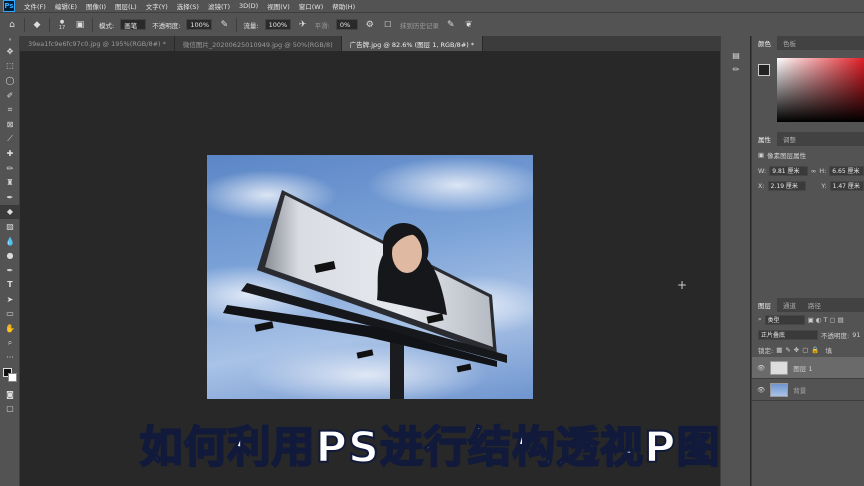 The image size is (864, 486). I want to click on lock-row: 锁定: ▦✎✥▢🔒 填, so click(808, 349).